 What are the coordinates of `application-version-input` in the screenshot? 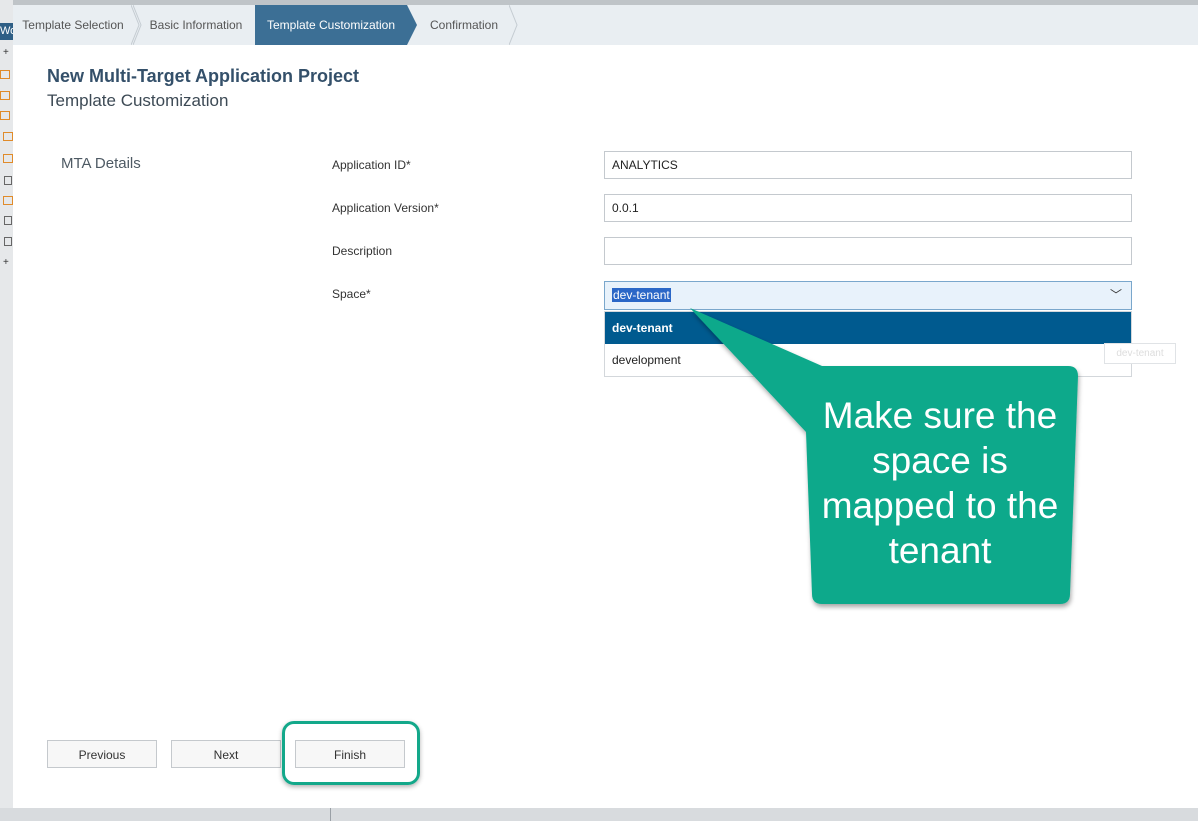 It's located at (868, 208).